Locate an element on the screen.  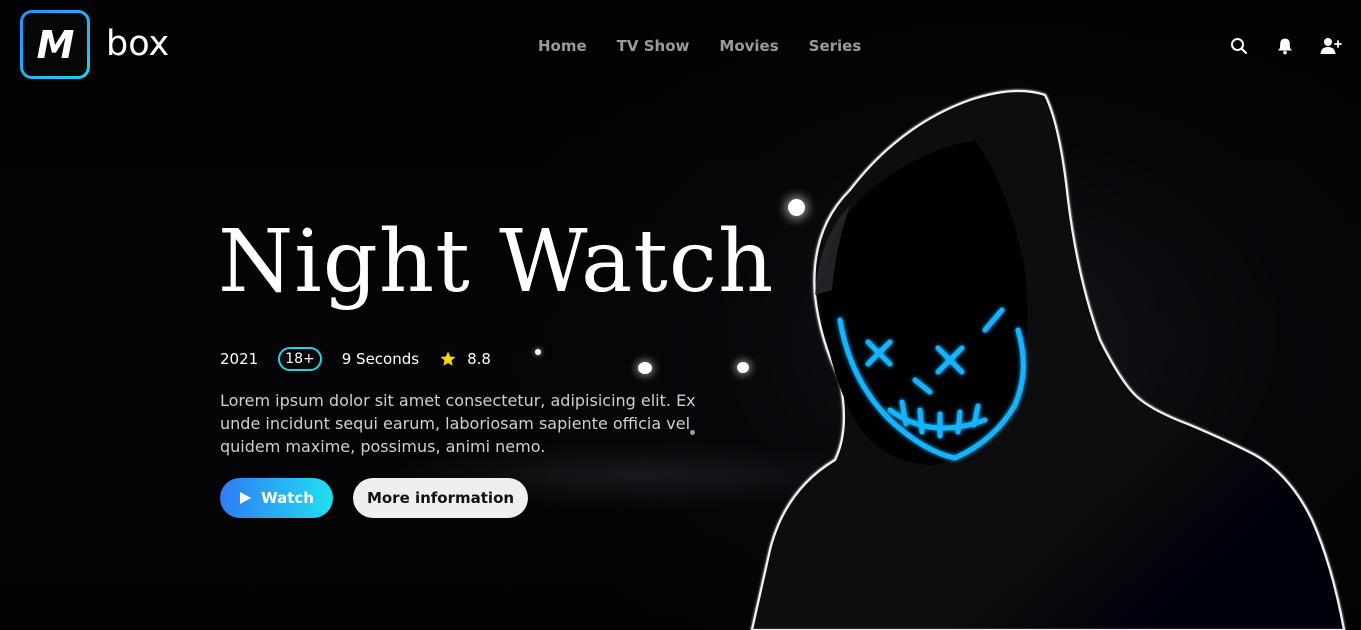
add-user-icon is located at coordinates (1331, 46).